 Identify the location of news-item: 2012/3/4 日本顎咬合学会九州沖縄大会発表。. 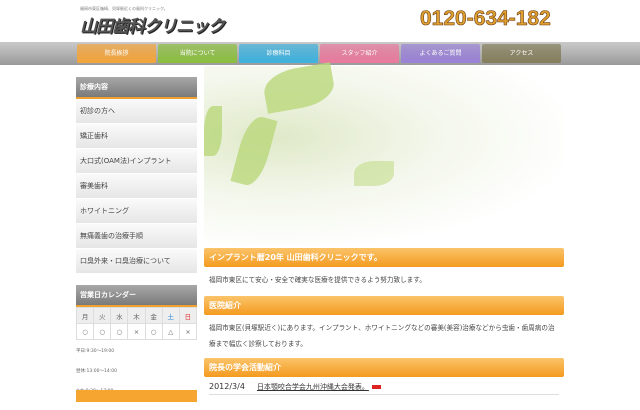
(384, 388).